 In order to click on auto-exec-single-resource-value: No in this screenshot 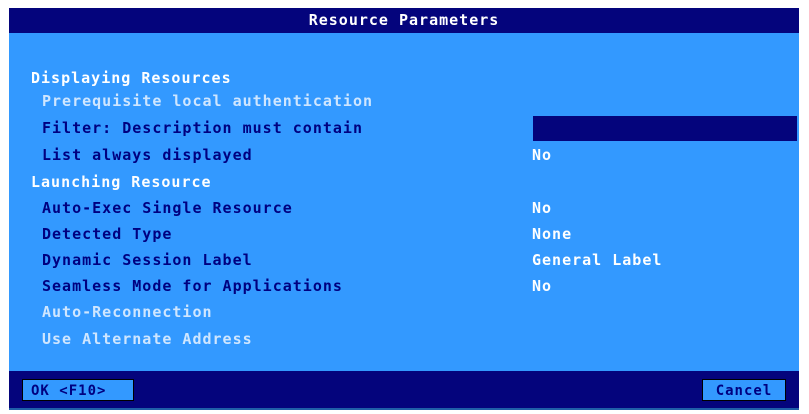, I will do `click(542, 208)`.